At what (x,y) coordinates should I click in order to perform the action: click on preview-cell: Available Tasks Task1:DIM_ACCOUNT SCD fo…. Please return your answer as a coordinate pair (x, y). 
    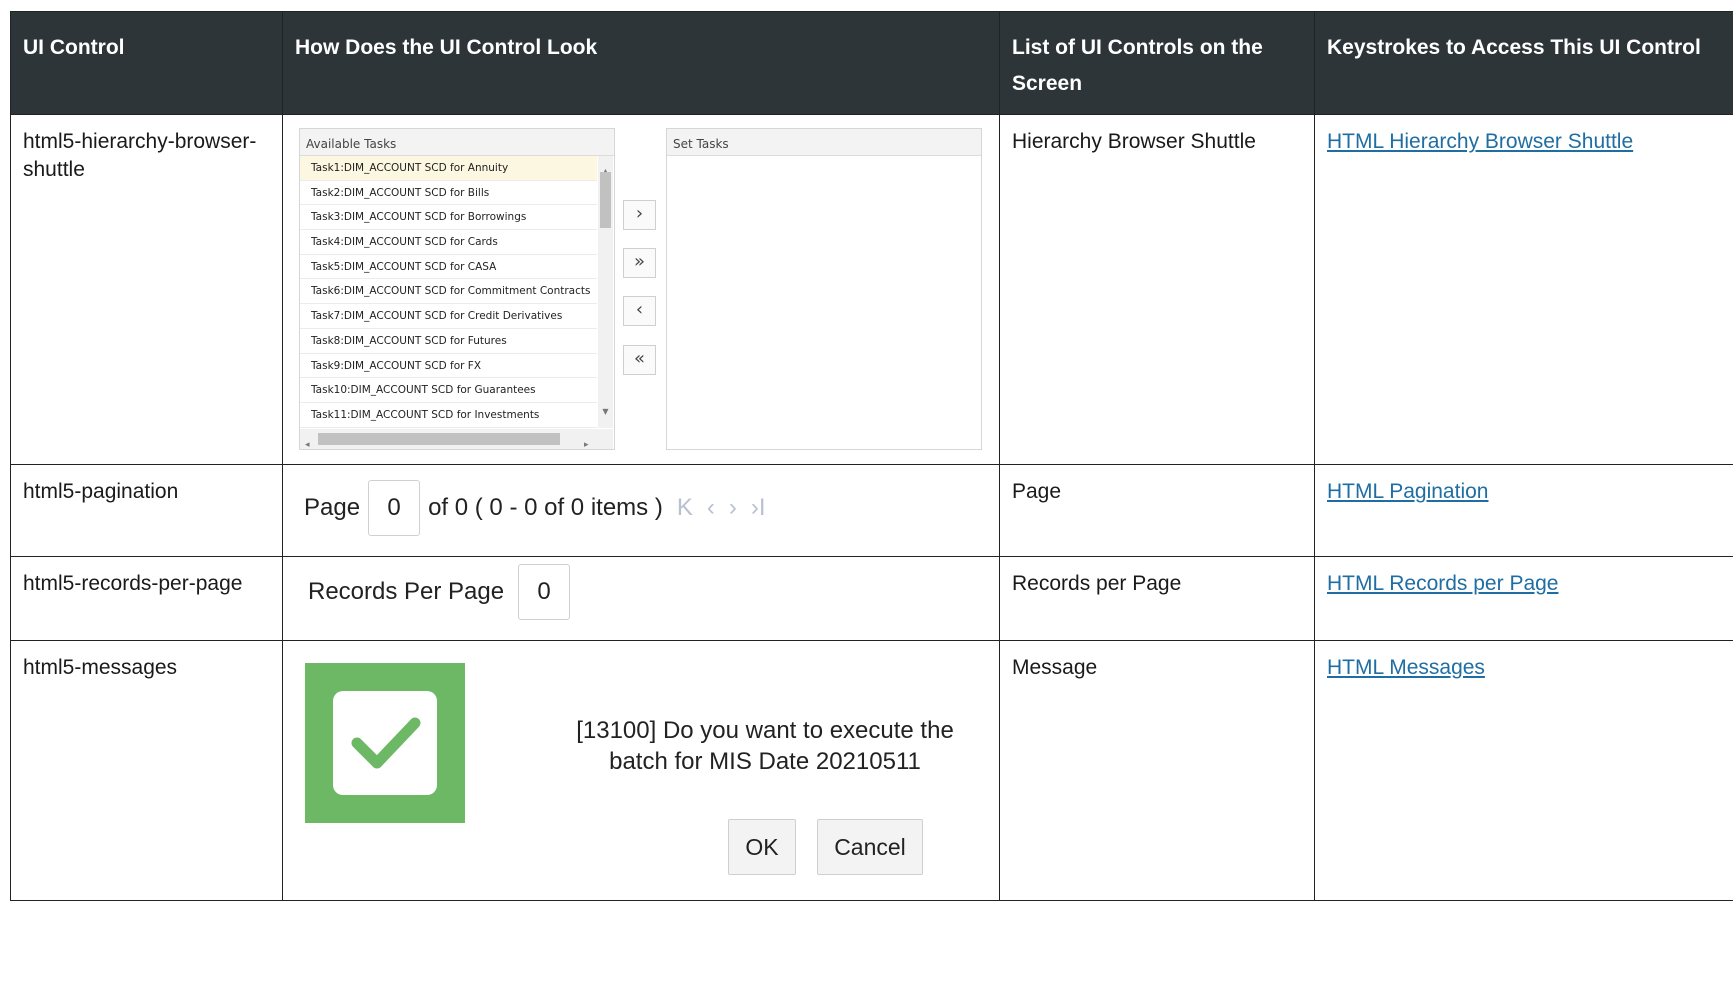
    Looking at the image, I should click on (641, 289).